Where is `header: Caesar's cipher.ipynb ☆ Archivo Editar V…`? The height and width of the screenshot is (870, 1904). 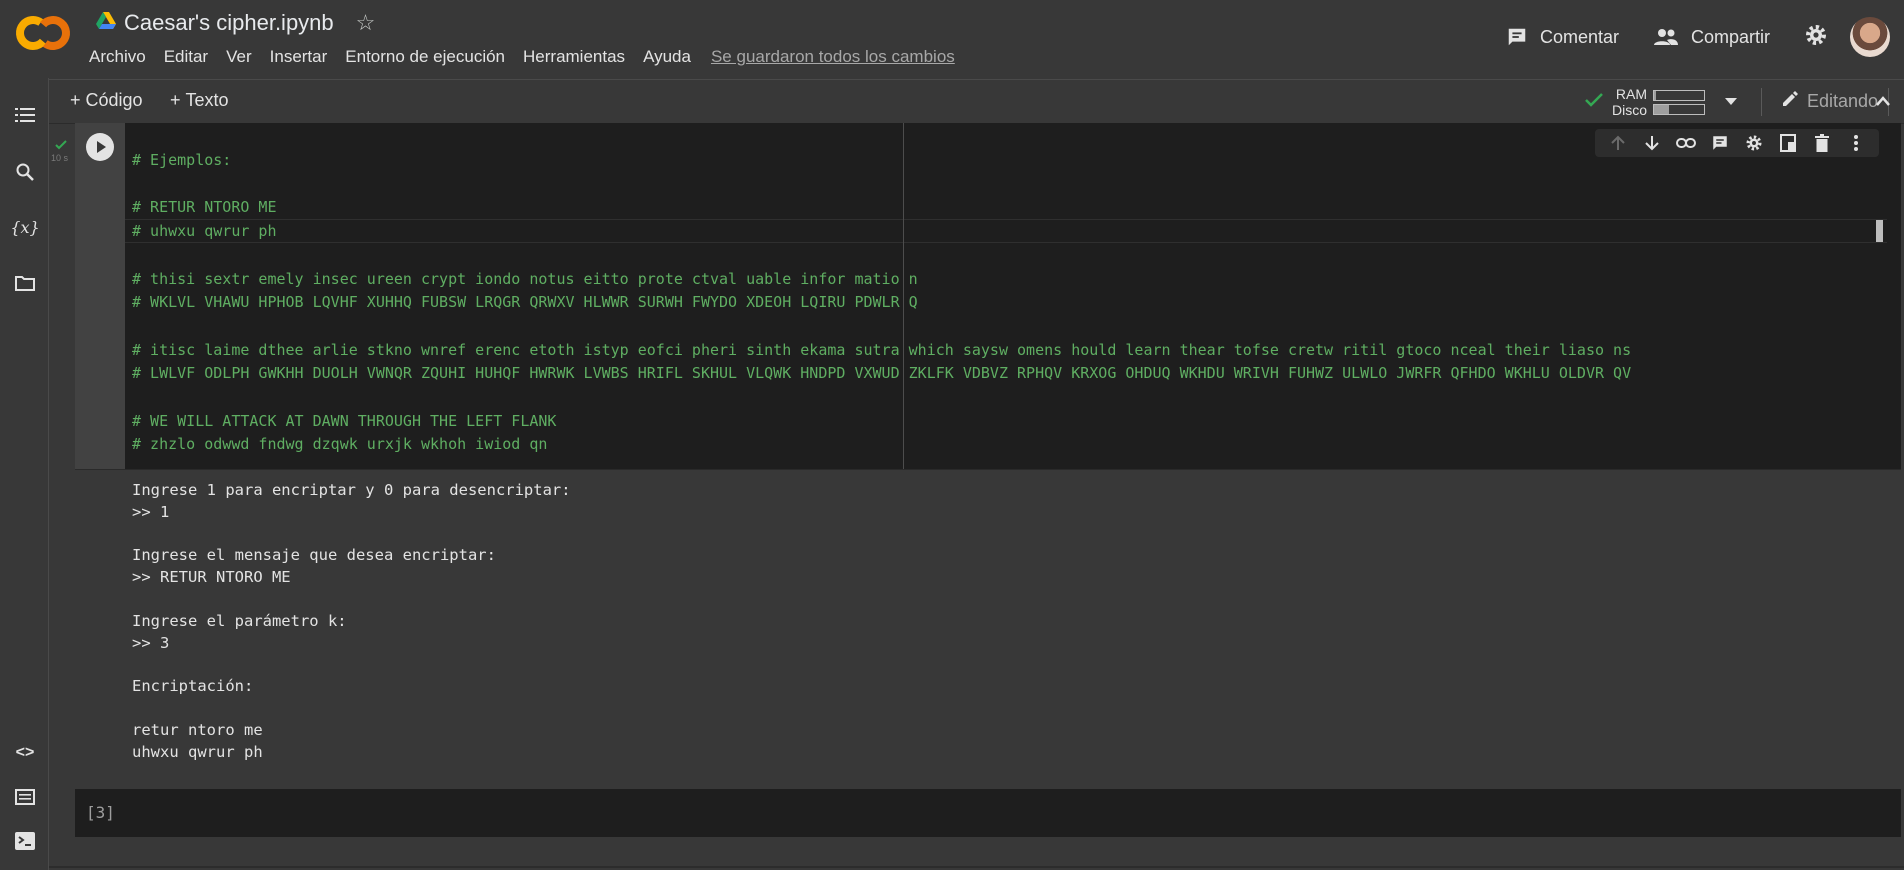 header: Caesar's cipher.ipynb ☆ Archivo Editar V… is located at coordinates (952, 39).